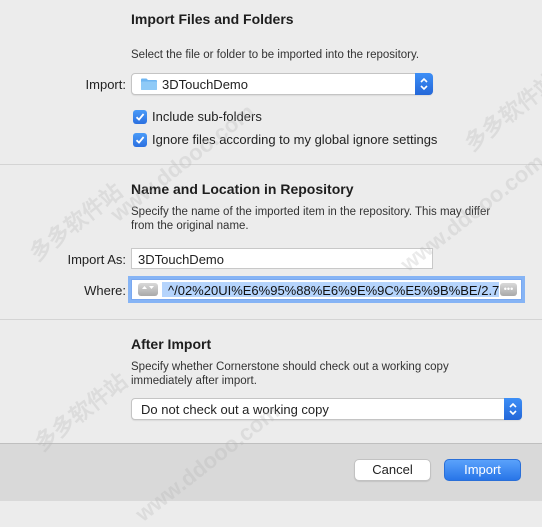  Describe the element at coordinates (96, 259) in the screenshot. I see `import-as-label: Import As:` at that location.